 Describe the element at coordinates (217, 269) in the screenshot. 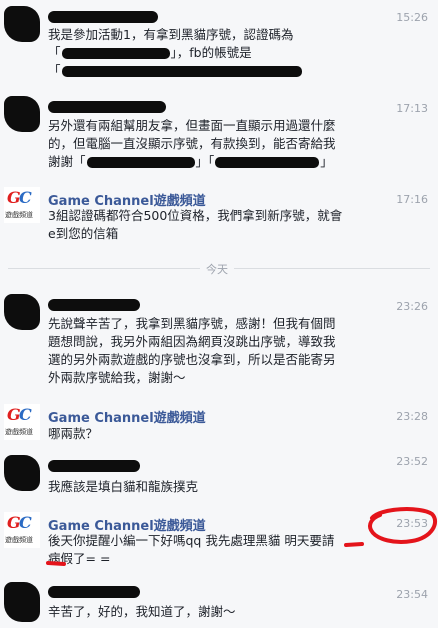

I see `date-divider-label: 今天` at that location.